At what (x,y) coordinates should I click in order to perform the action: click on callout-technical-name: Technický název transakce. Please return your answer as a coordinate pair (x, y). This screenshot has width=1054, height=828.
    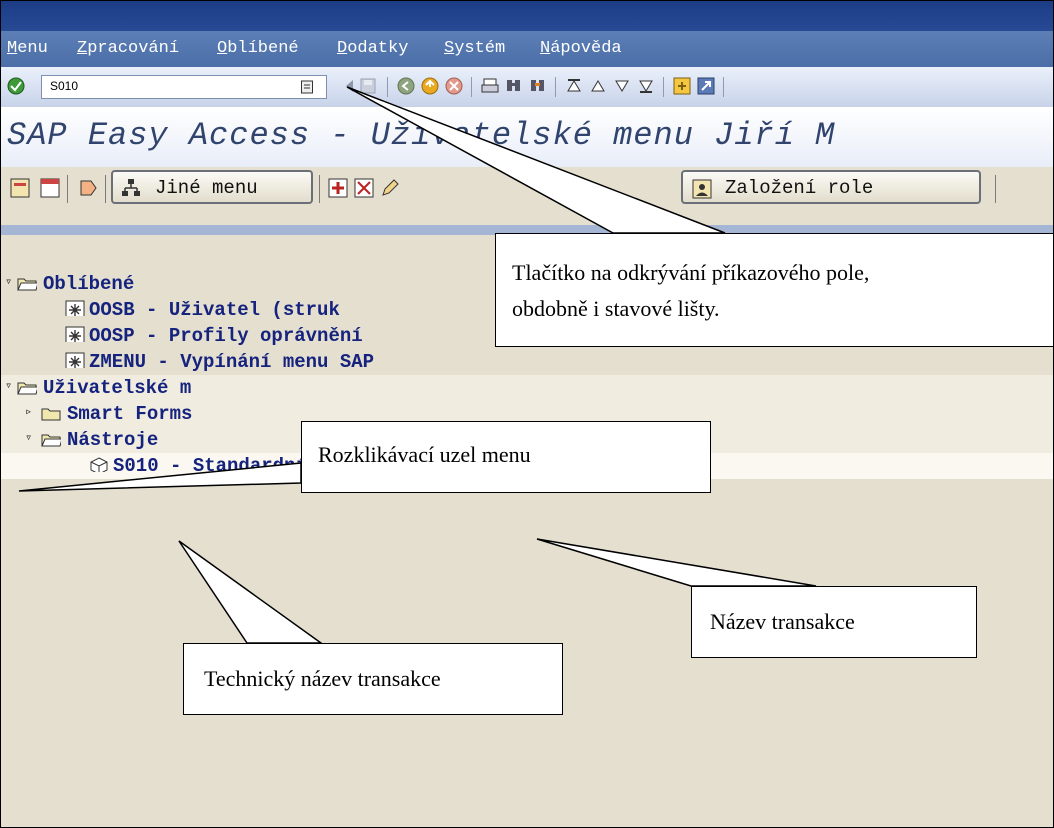
    Looking at the image, I should click on (373, 679).